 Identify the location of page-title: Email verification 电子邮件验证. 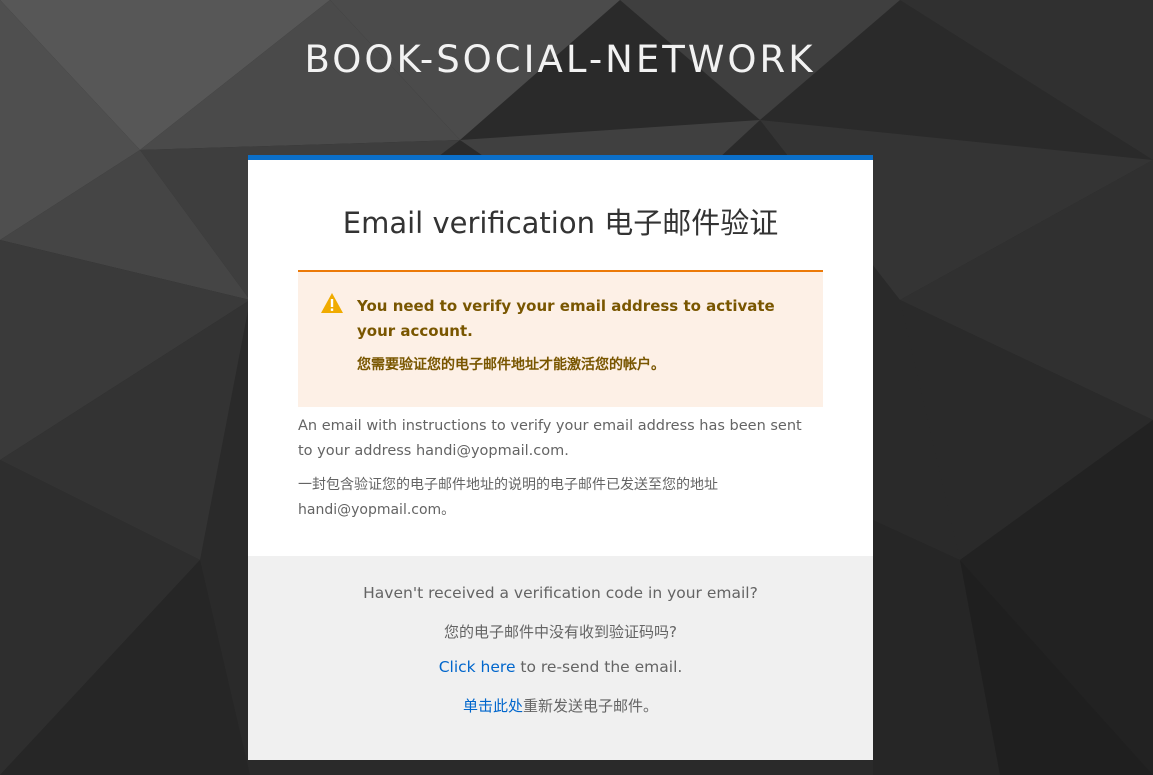
(560, 223).